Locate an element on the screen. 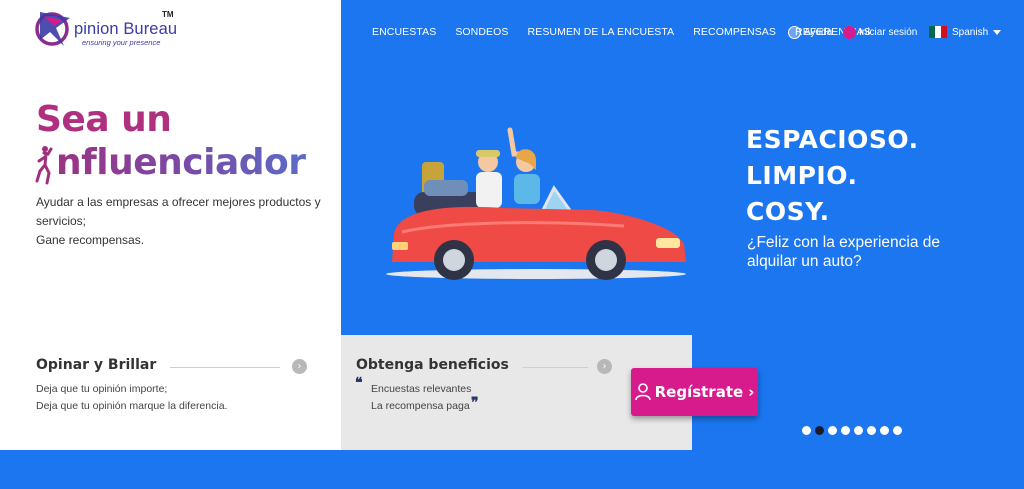  site-logo: pinion Bureau TM ensuring your presence is located at coordinates (109, 28).